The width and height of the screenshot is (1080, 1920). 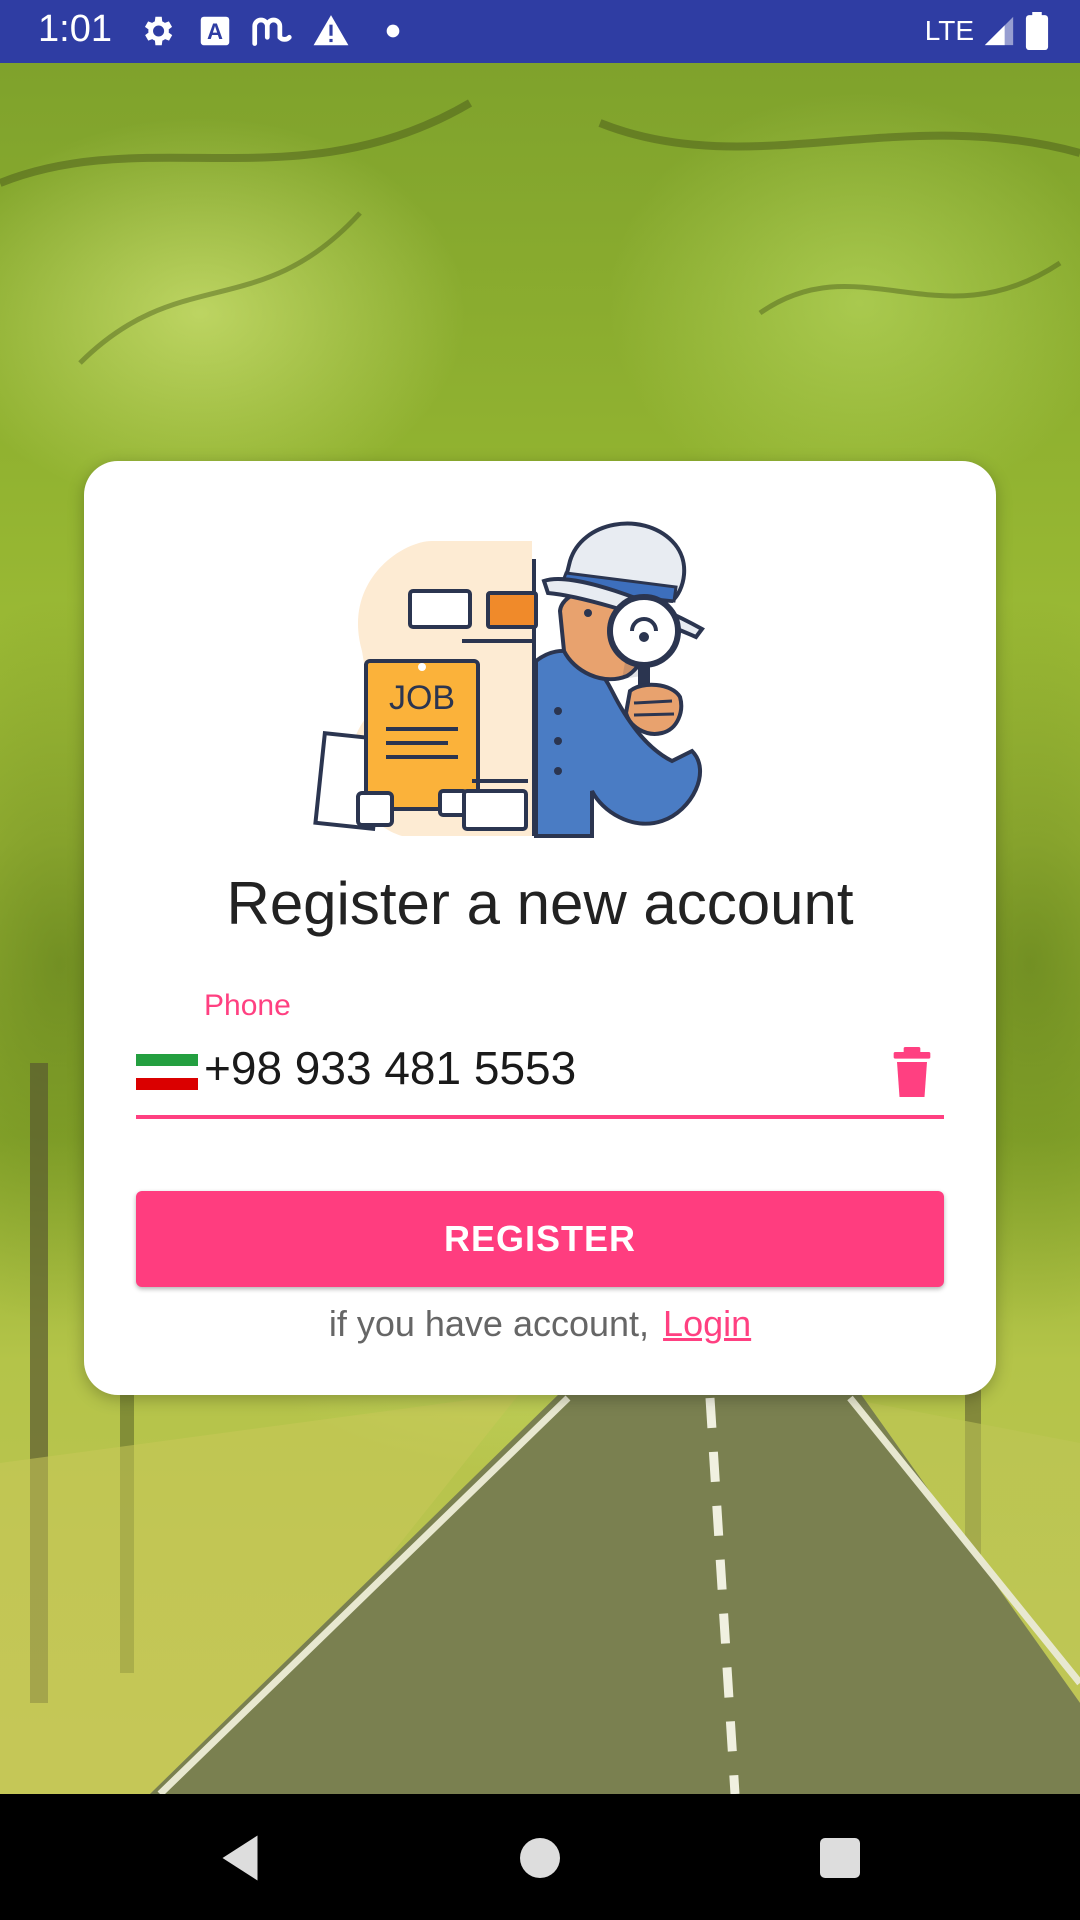 What do you see at coordinates (240, 1858) in the screenshot?
I see `back-icon` at bounding box center [240, 1858].